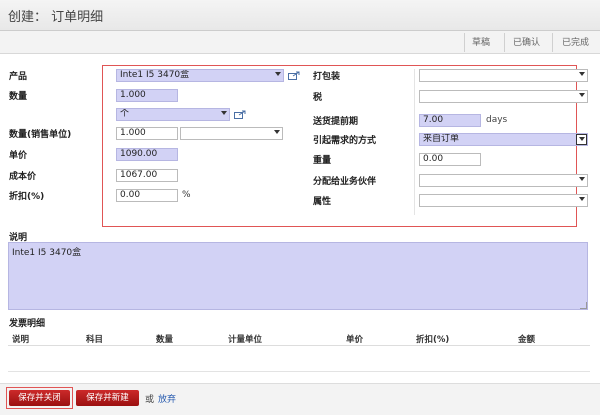  I want to click on packaging-select, so click(503, 75).